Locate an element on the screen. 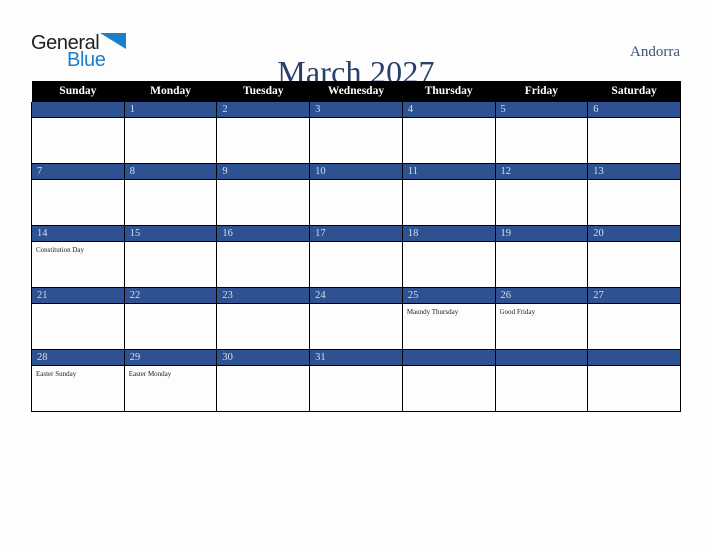 This screenshot has height=550, width=712. day-cell-inner is located at coordinates (634, 380).